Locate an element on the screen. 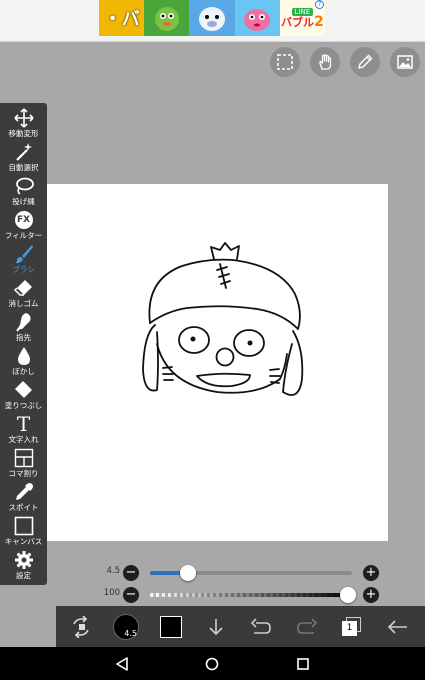  brush-preview-button: 4.5 is located at coordinates (126, 626).